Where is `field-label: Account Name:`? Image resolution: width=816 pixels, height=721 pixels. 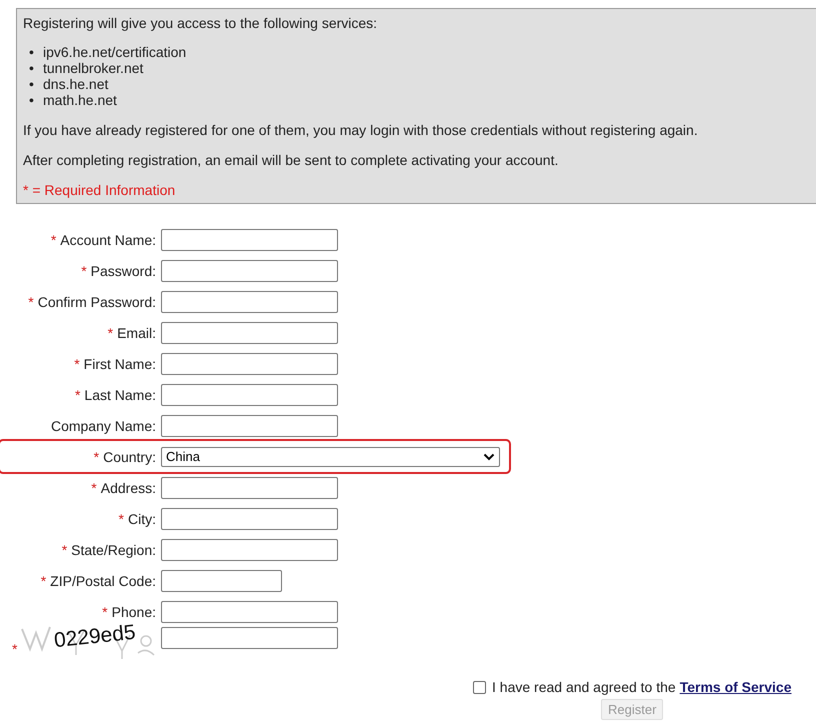
field-label: Account Name: is located at coordinates (108, 240).